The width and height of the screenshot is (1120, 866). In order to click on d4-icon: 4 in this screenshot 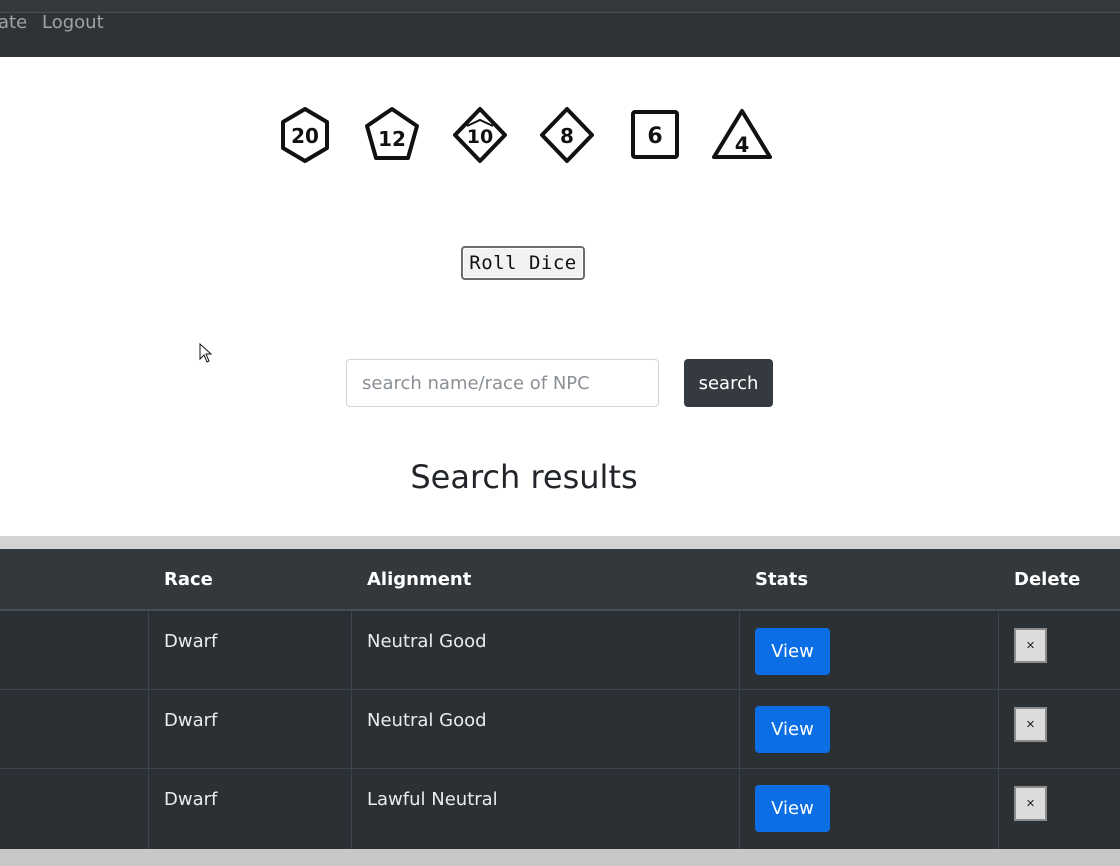, I will do `click(742, 135)`.